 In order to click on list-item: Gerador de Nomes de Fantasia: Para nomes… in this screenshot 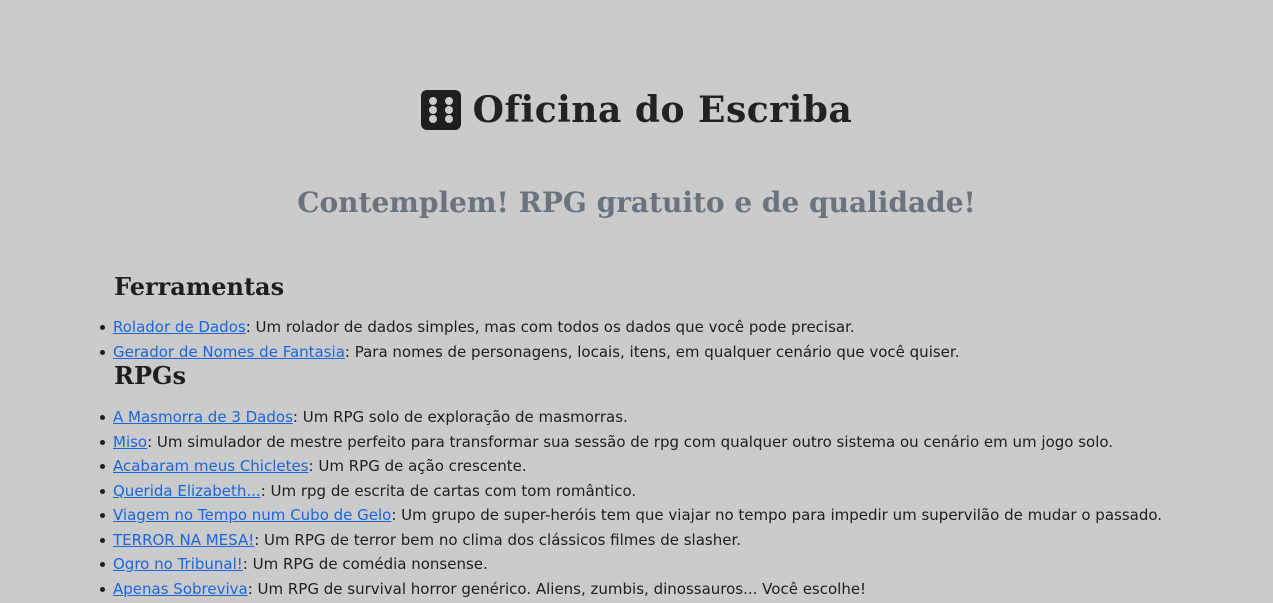, I will do `click(529, 352)`.